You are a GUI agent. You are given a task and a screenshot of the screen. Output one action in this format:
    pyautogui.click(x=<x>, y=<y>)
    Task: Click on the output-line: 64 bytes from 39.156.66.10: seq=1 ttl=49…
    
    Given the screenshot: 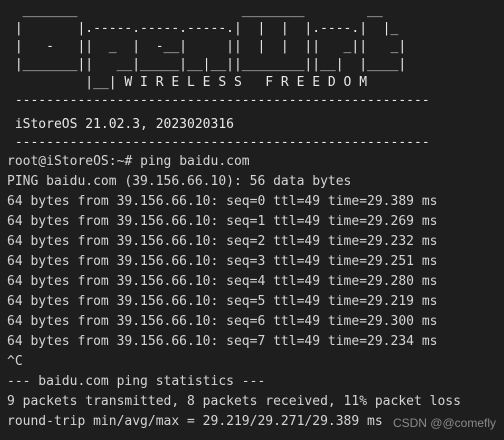 What is the action you would take?
    pyautogui.click(x=222, y=221)
    